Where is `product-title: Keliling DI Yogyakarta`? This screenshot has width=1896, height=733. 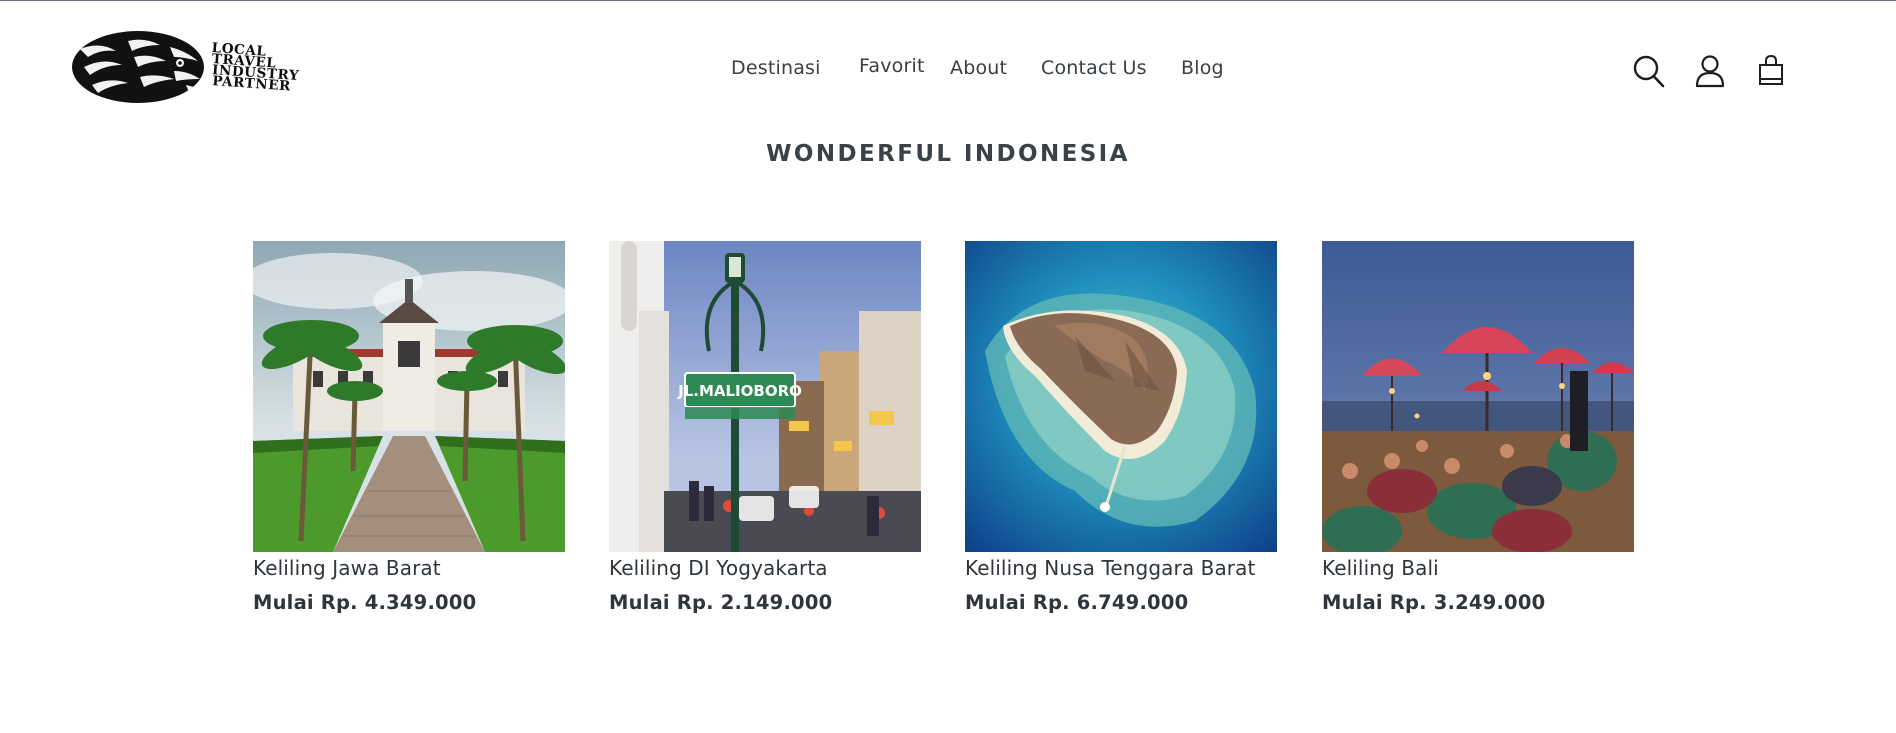 product-title: Keliling DI Yogyakarta is located at coordinates (765, 568).